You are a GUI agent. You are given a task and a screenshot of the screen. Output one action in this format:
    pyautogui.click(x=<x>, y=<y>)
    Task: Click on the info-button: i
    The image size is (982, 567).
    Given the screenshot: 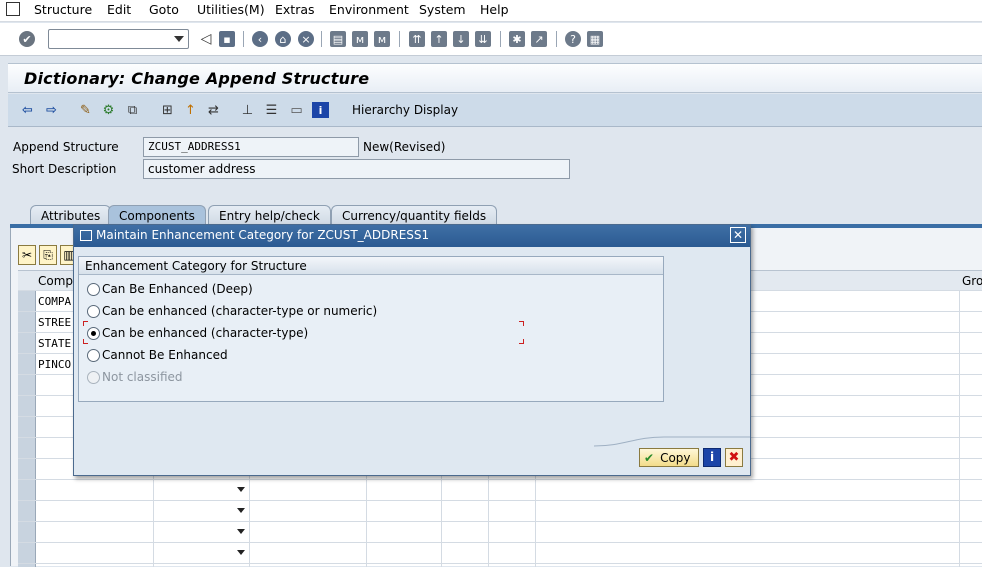 What is the action you would take?
    pyautogui.click(x=712, y=457)
    